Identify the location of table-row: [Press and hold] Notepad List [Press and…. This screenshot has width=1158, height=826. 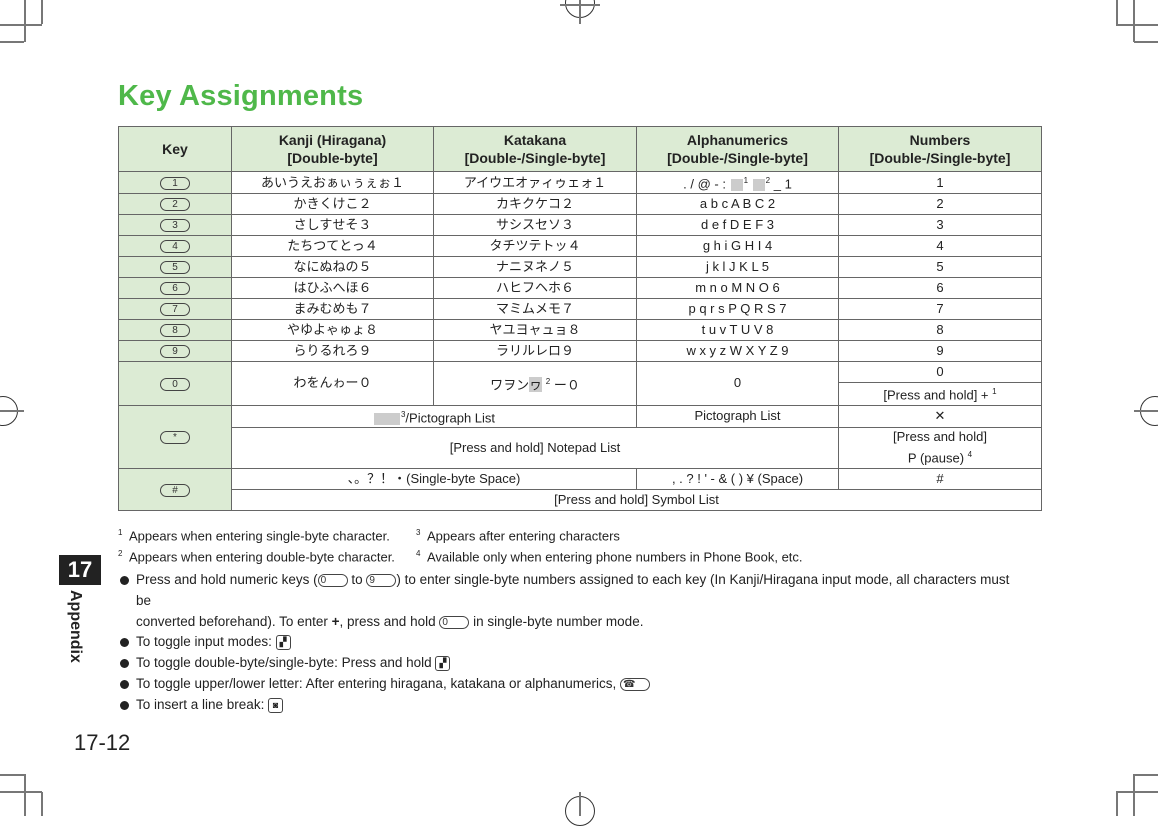
(580, 447).